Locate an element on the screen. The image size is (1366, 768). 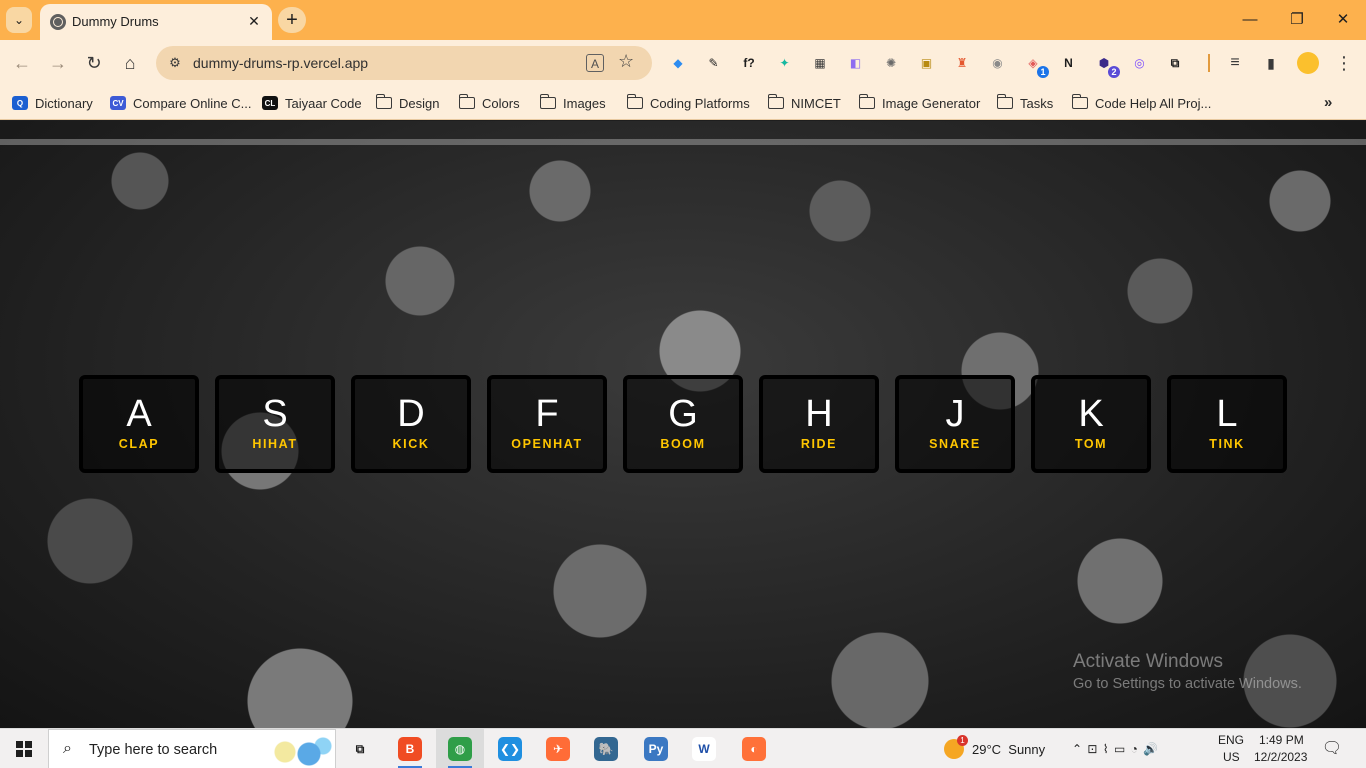
site-info-icon: ⚙ is located at coordinates (175, 63).